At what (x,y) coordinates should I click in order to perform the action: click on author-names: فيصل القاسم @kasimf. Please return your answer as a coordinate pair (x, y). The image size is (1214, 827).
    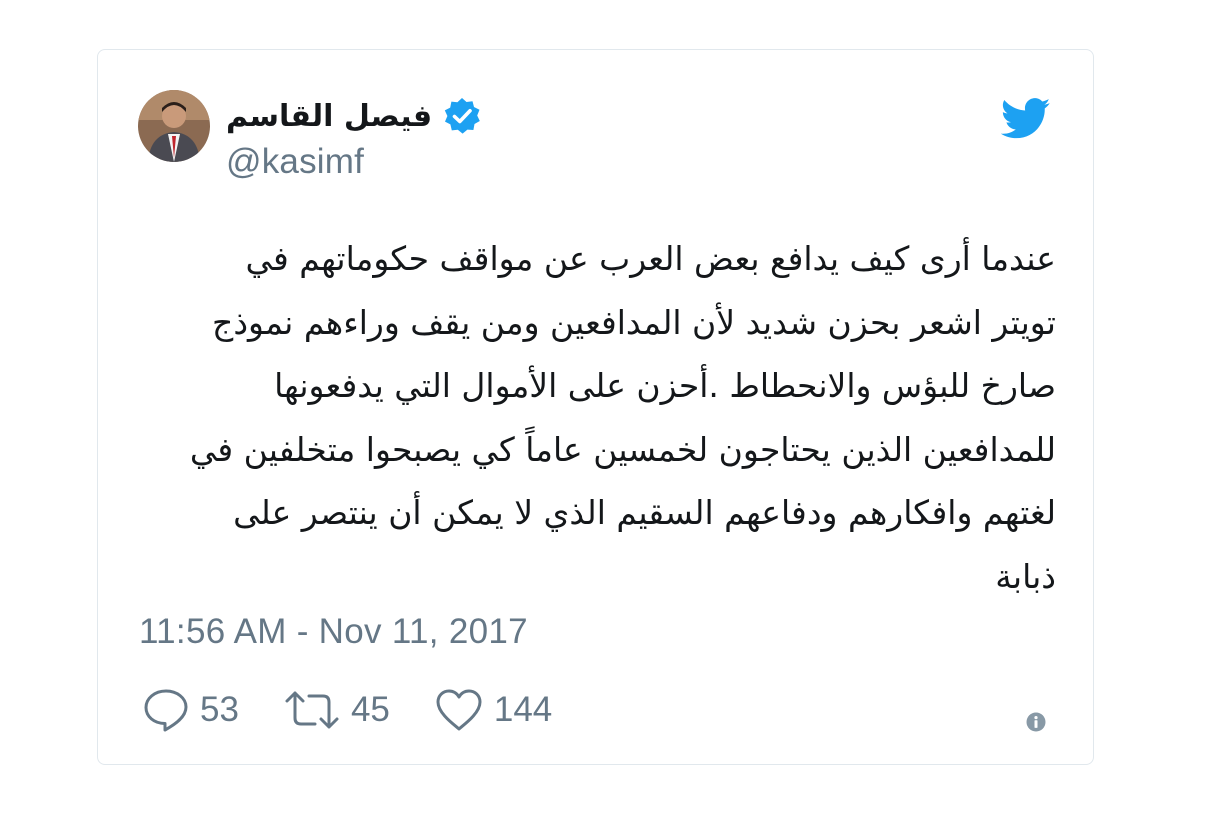
    Looking at the image, I should click on (354, 139).